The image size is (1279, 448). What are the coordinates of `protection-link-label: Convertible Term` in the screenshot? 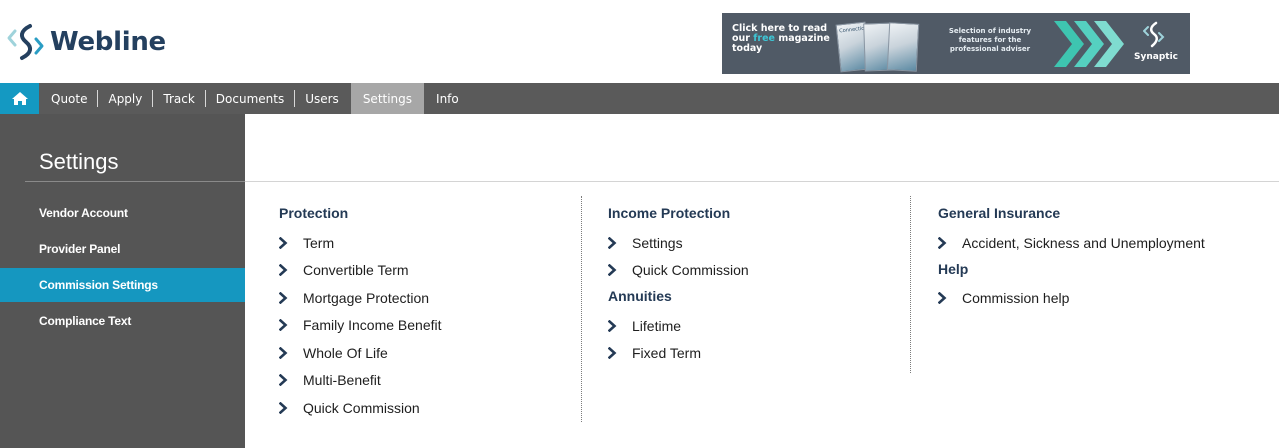 It's located at (356, 270).